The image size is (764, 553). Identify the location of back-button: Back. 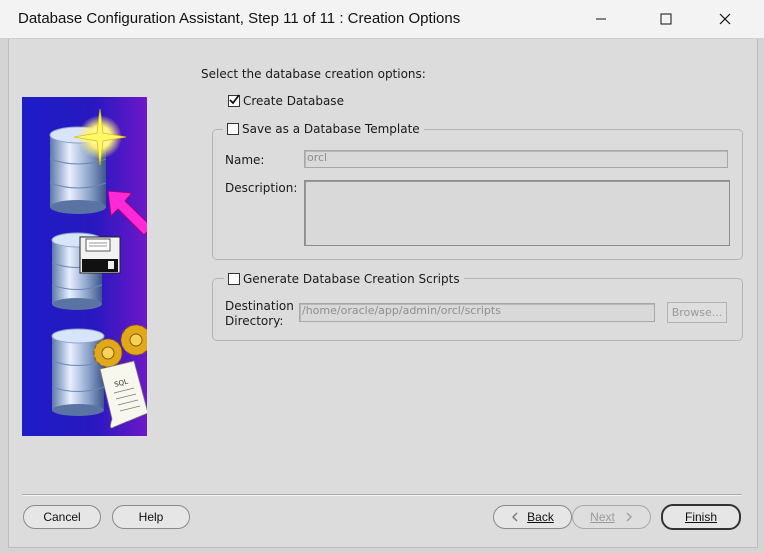
(532, 517).